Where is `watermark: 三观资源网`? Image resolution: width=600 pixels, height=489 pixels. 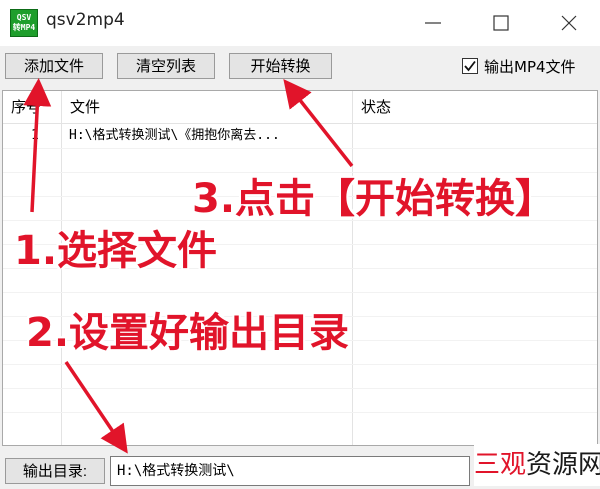
watermark: 三观资源网 is located at coordinates (537, 465).